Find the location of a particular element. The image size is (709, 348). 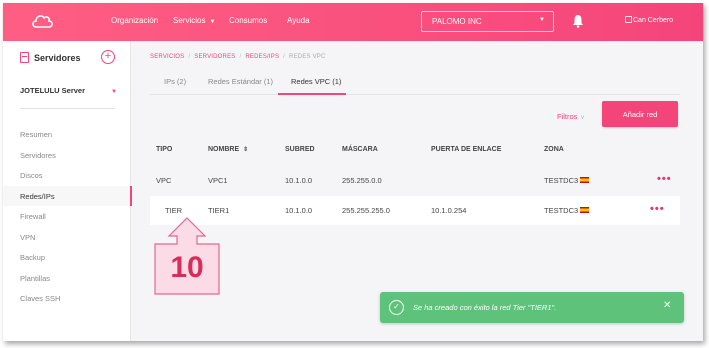

nav-servicios-label: Servicios is located at coordinates (189, 20).